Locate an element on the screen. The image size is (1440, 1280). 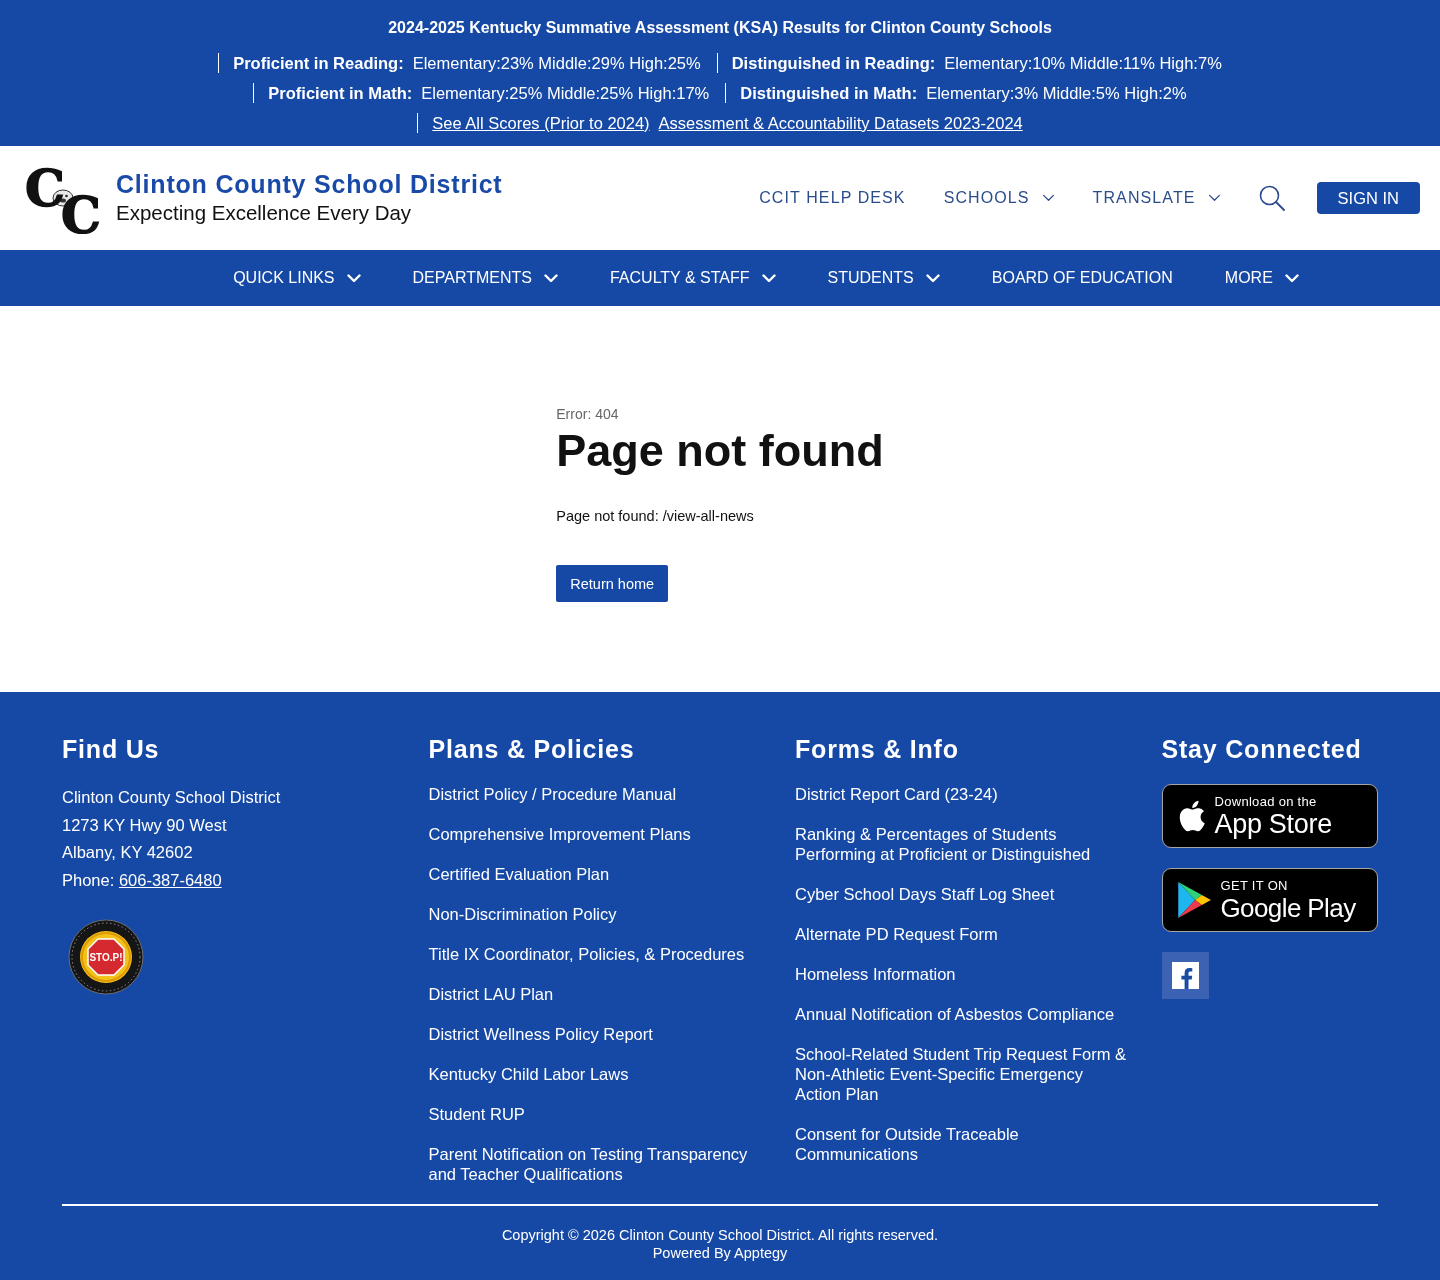
search-icon is located at coordinates (1271, 198).